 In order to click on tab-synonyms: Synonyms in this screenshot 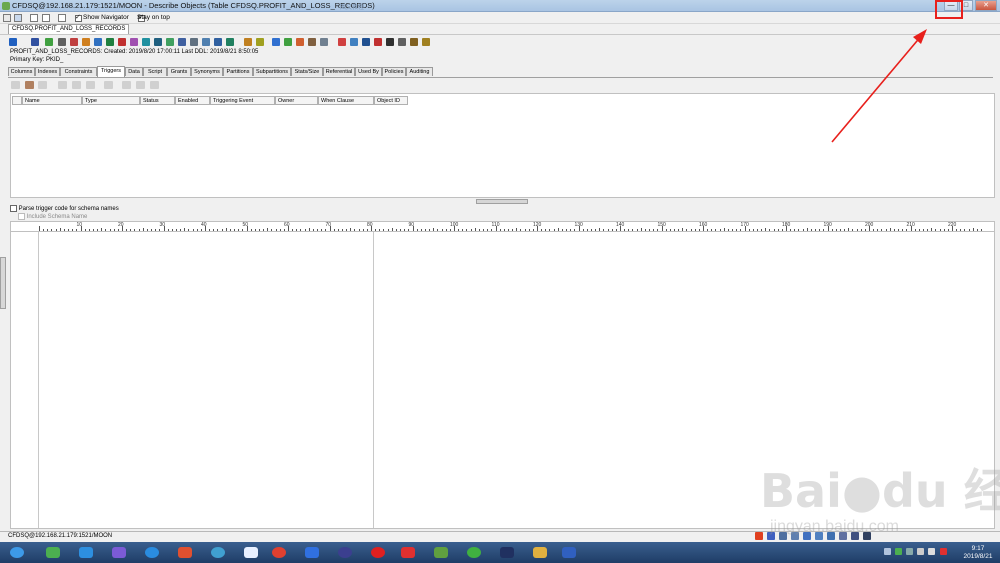, I will do `click(207, 71)`.